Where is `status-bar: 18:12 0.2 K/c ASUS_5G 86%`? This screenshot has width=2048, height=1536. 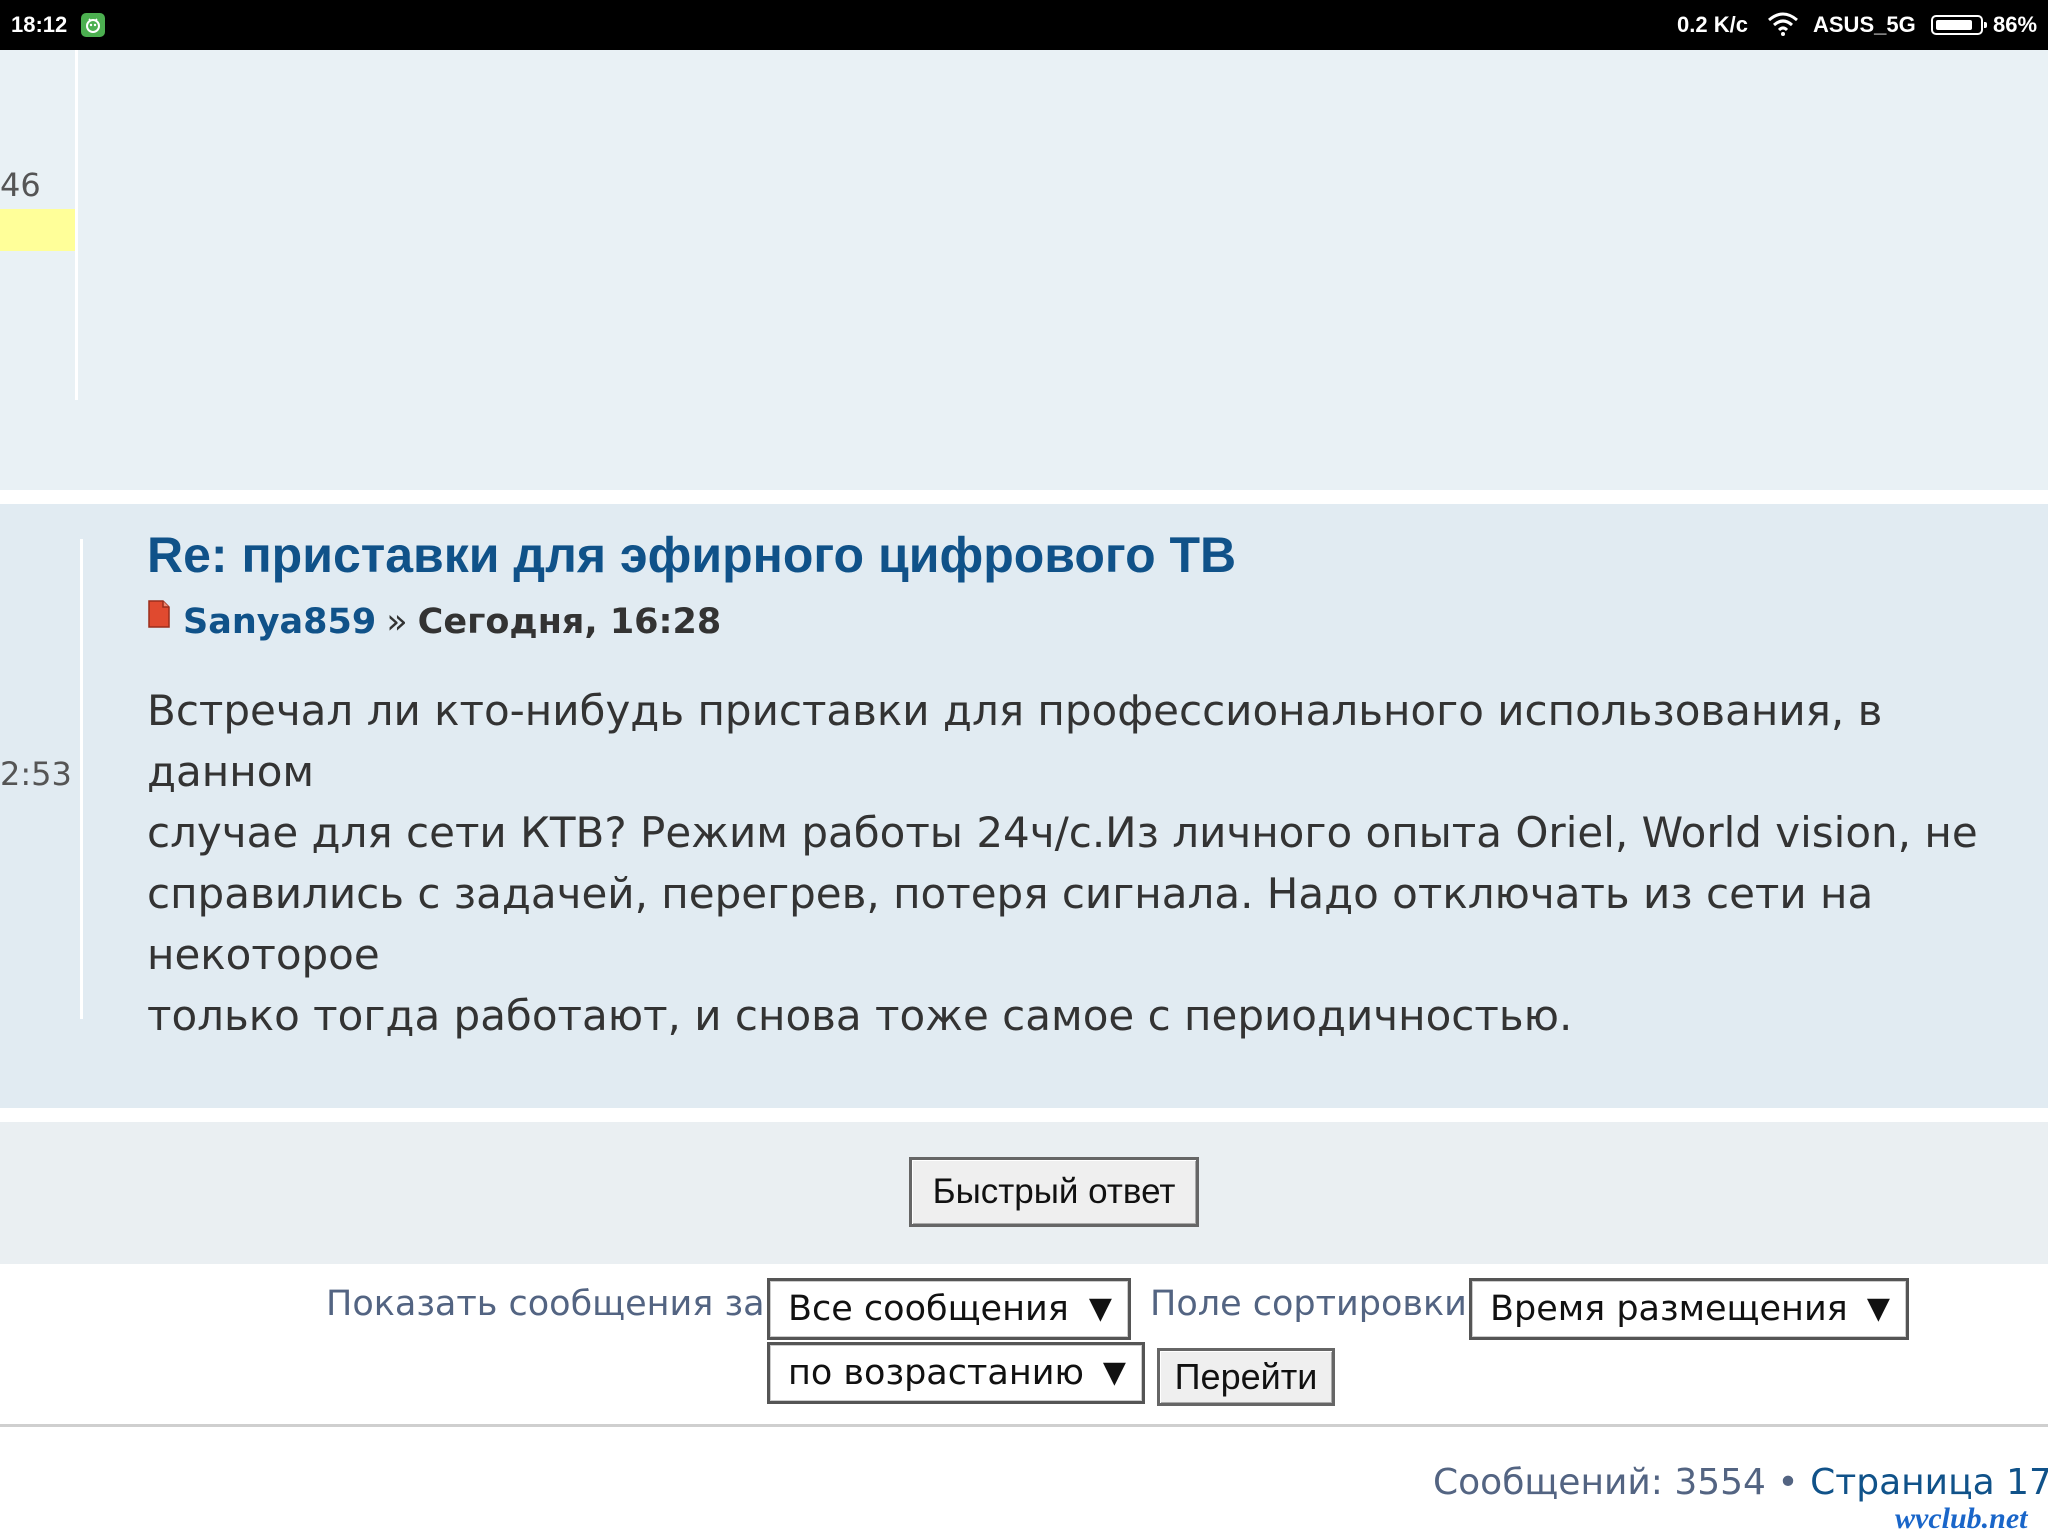 status-bar: 18:12 0.2 K/c ASUS_5G 86% is located at coordinates (1024, 25).